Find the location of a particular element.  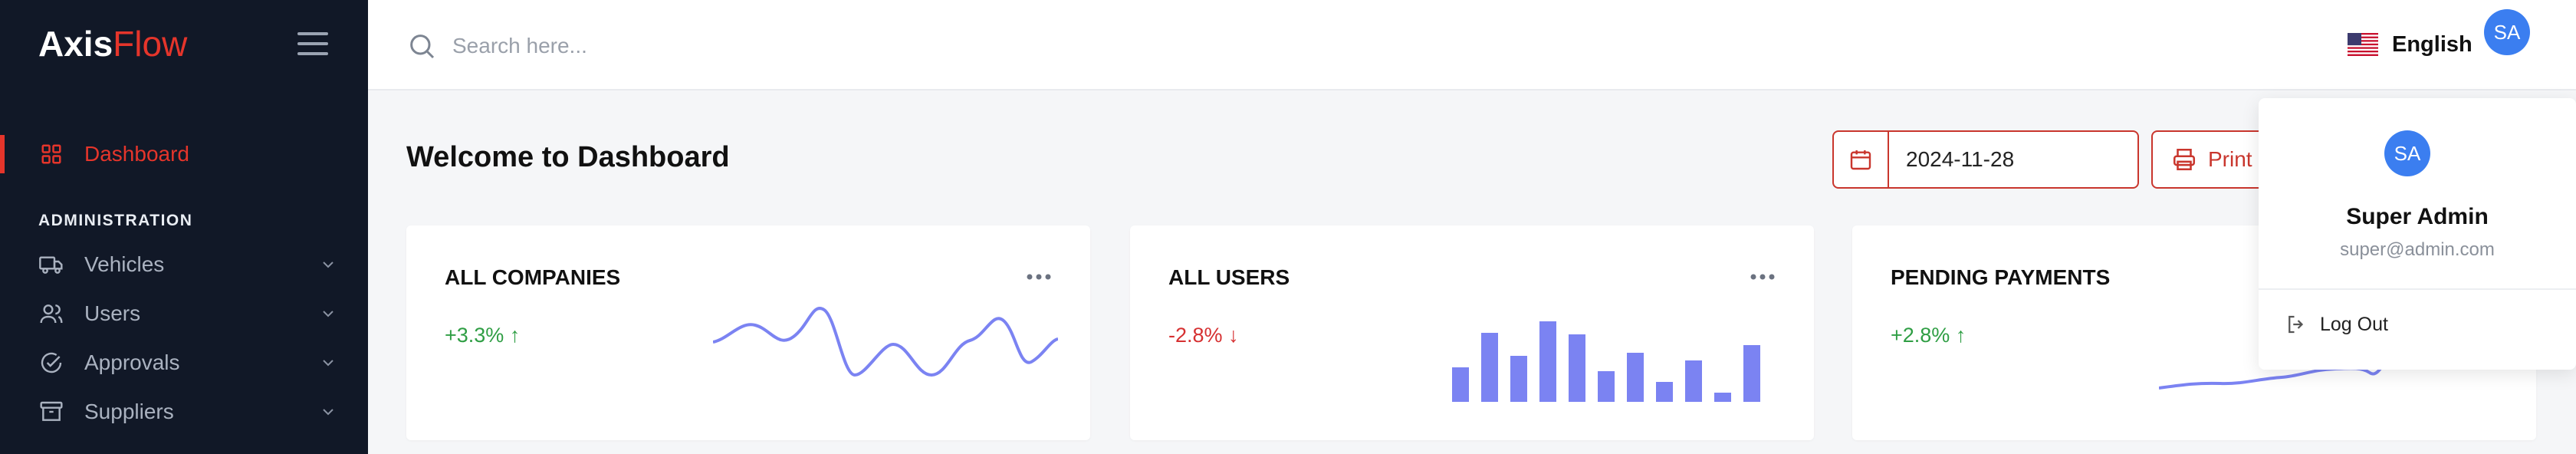

user-avatar-button: SA is located at coordinates (2507, 32).